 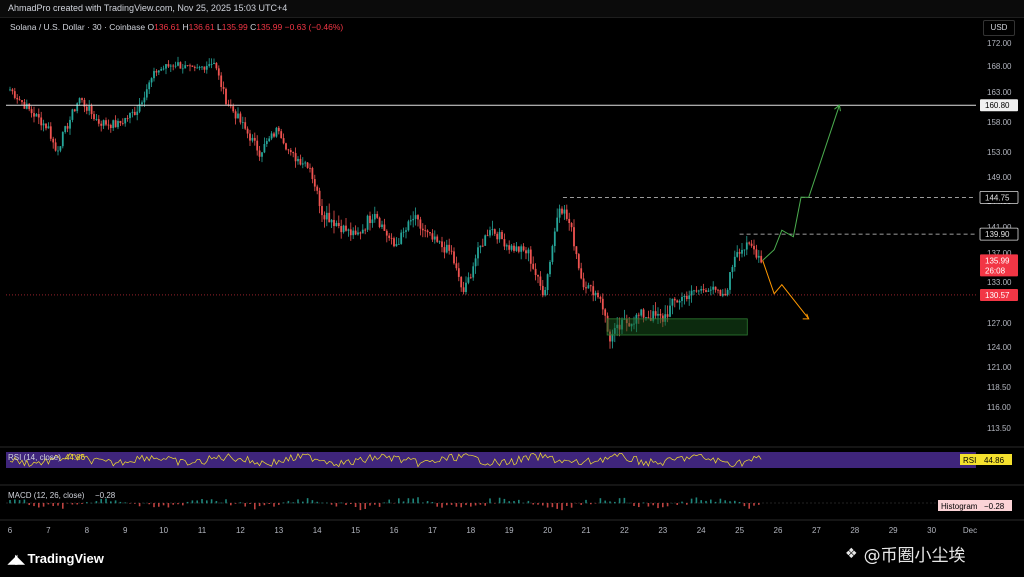 What do you see at coordinates (999, 43) in the screenshot?
I see `price-tick: 172.00` at bounding box center [999, 43].